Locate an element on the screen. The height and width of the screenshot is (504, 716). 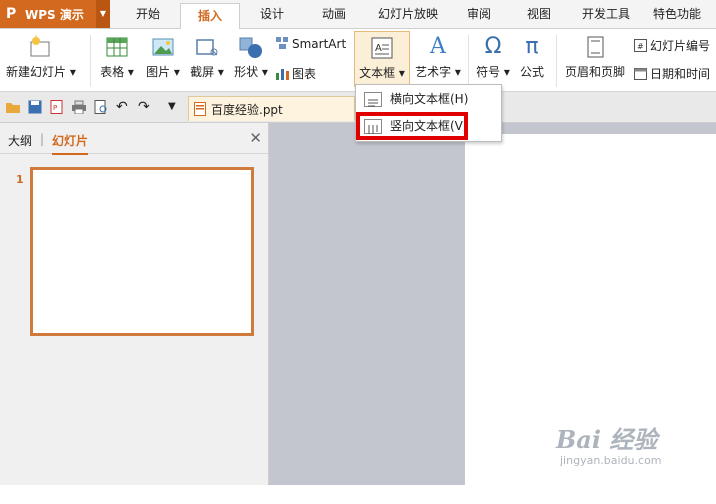
screenshot-label: 截屏 is located at coordinates (202, 72).